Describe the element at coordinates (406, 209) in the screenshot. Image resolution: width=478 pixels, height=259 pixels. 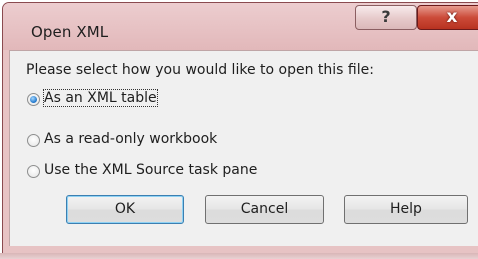
I see `help-button: Help` at that location.